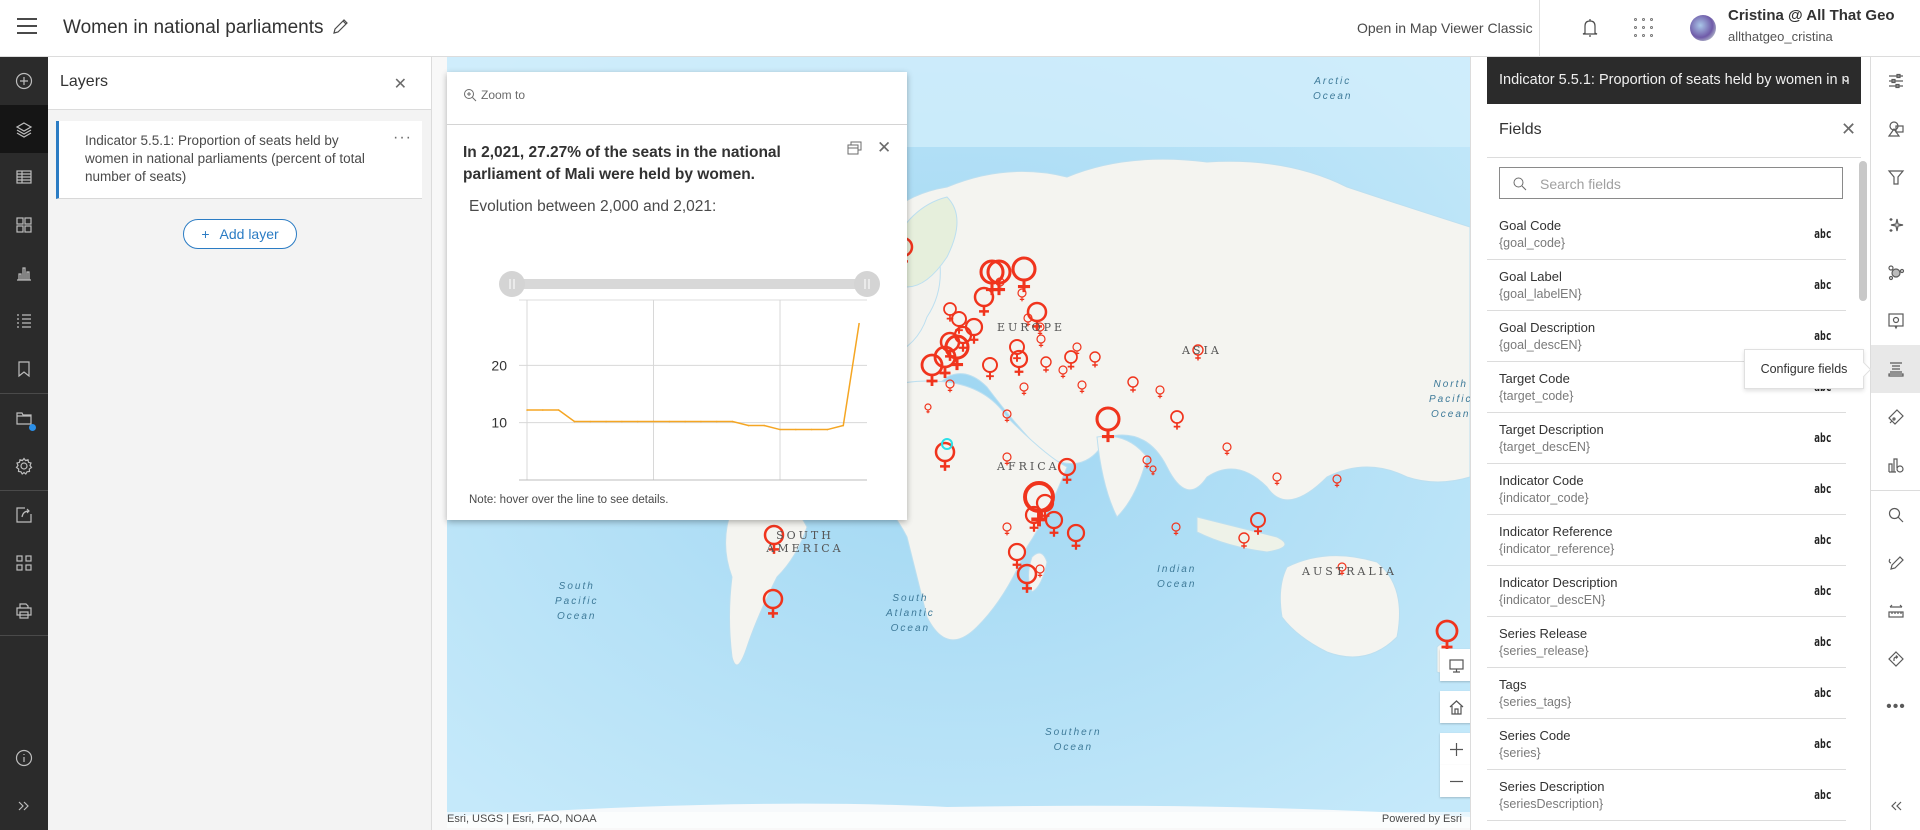 The height and width of the screenshot is (830, 1920). What do you see at coordinates (1666, 285) in the screenshot?
I see `field-row: Goal Label {goal_labelEN} abc` at bounding box center [1666, 285].